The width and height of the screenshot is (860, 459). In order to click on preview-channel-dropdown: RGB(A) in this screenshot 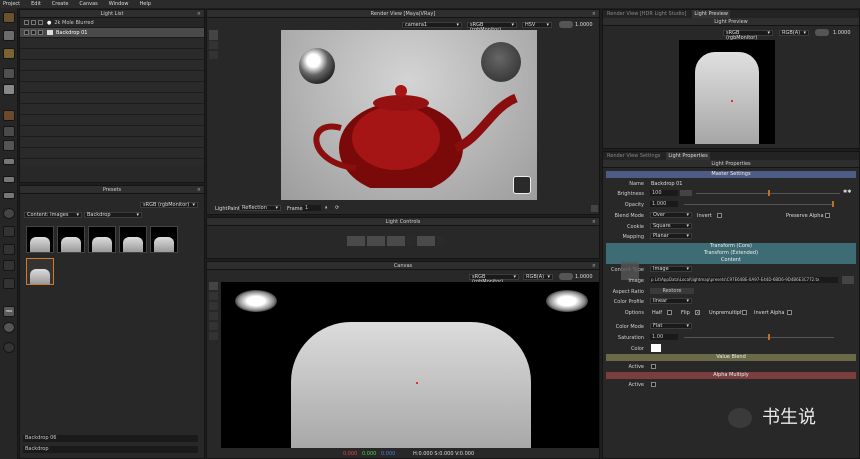, I will do `click(794, 33)`.